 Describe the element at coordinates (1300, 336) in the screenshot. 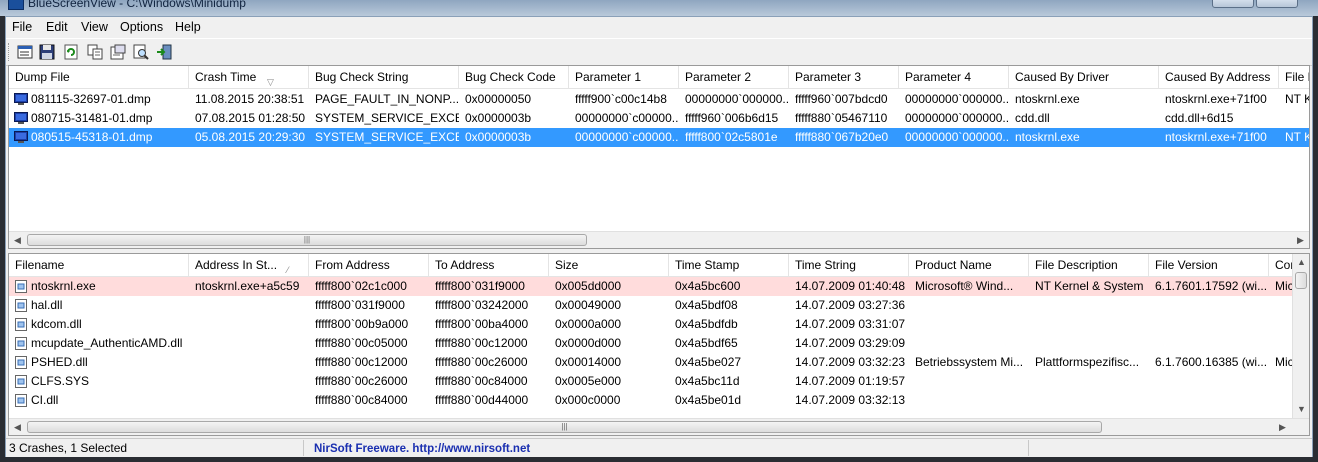

I see `driver-list-vscrollbar: ▲ ▼` at that location.